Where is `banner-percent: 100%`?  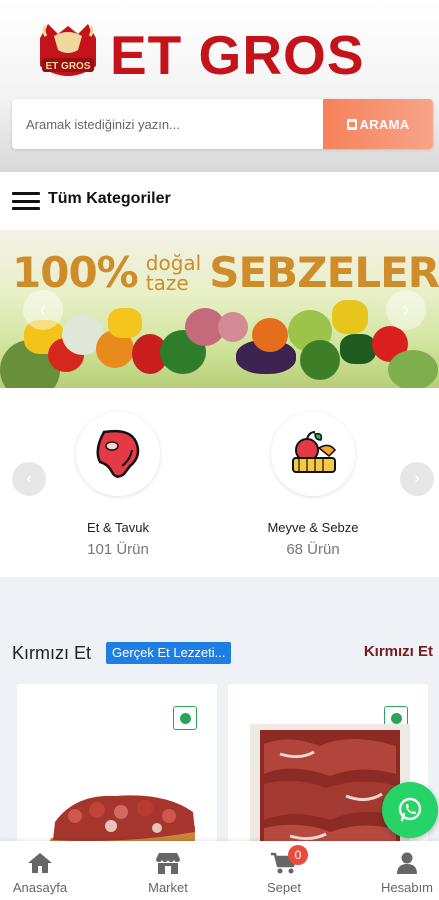 banner-percent: 100% is located at coordinates (75, 272).